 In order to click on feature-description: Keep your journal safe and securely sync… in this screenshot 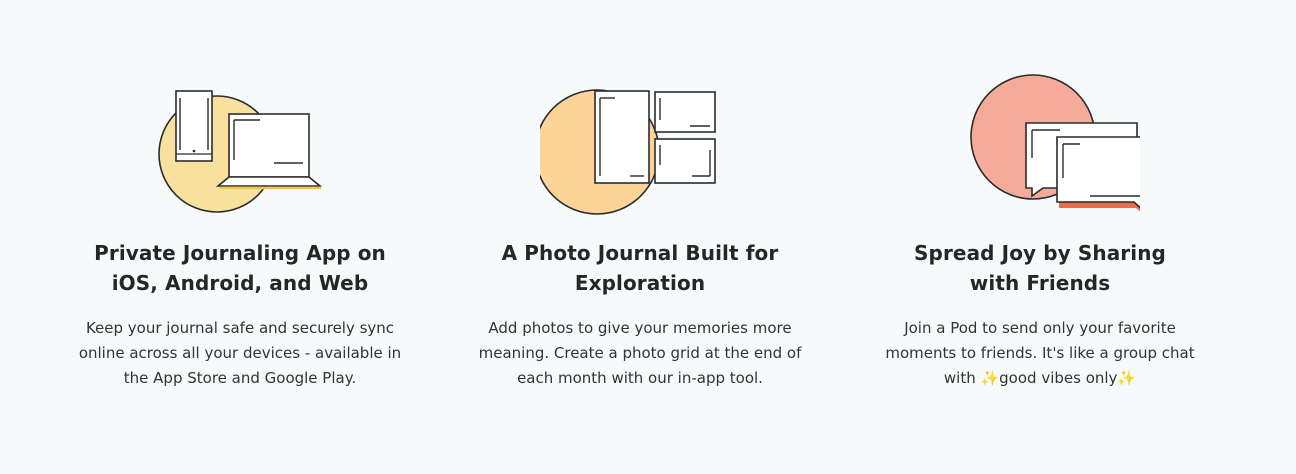, I will do `click(240, 353)`.